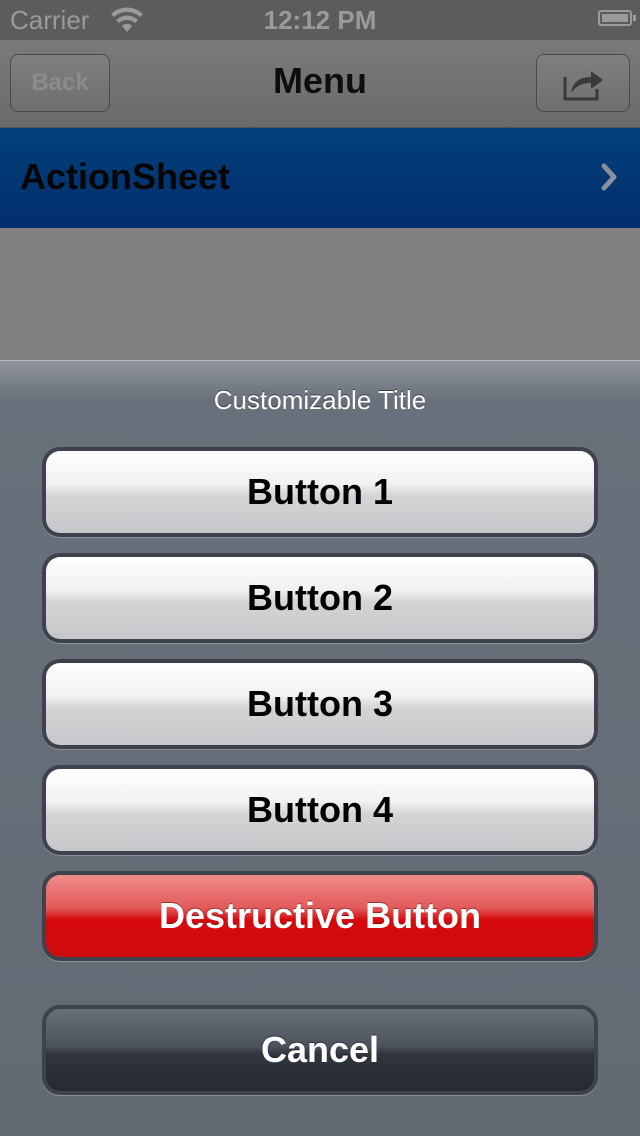  Describe the element at coordinates (617, 18) in the screenshot. I see `battery-icon` at that location.